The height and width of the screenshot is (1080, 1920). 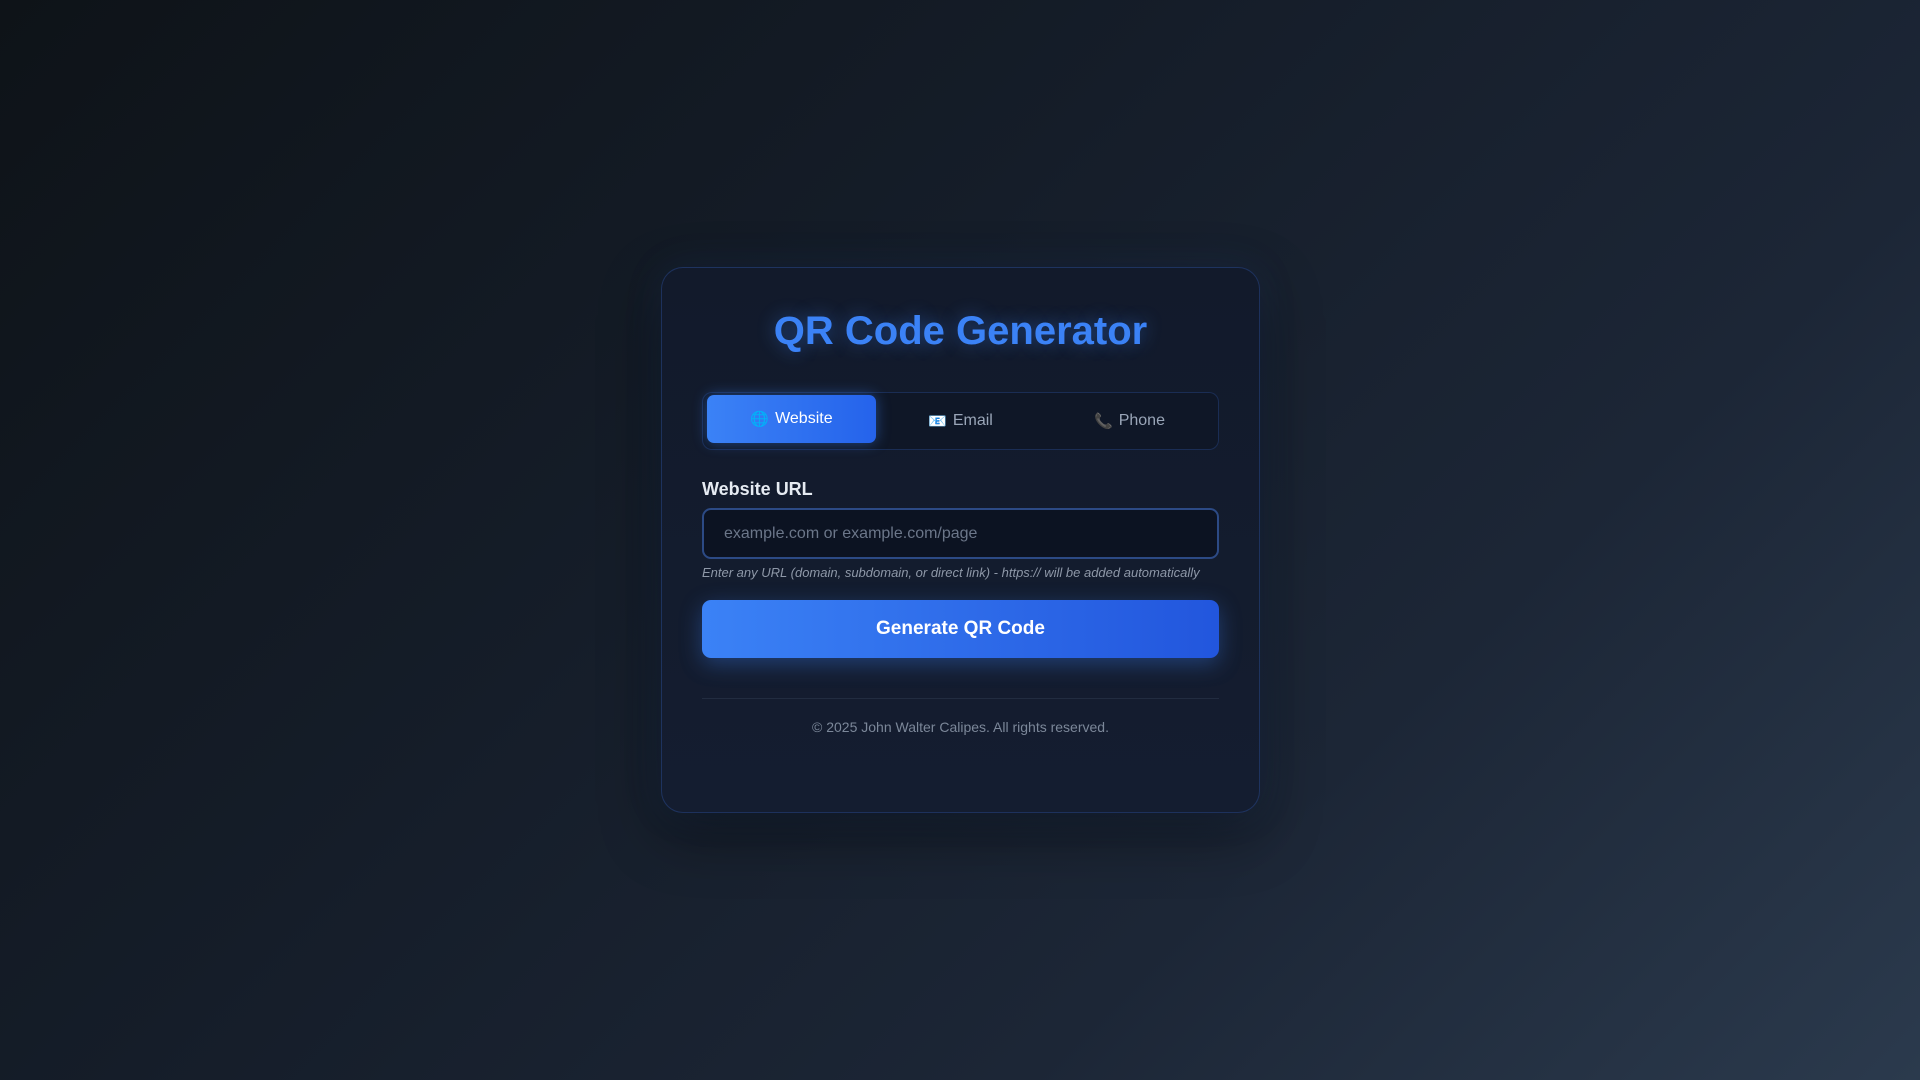 What do you see at coordinates (757, 489) in the screenshot?
I see `website-url-label: Website URL` at bounding box center [757, 489].